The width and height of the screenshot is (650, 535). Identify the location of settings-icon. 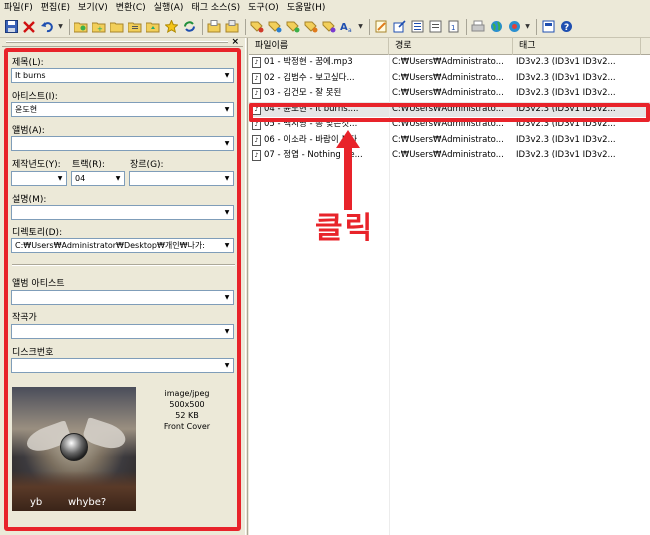
(548, 27).